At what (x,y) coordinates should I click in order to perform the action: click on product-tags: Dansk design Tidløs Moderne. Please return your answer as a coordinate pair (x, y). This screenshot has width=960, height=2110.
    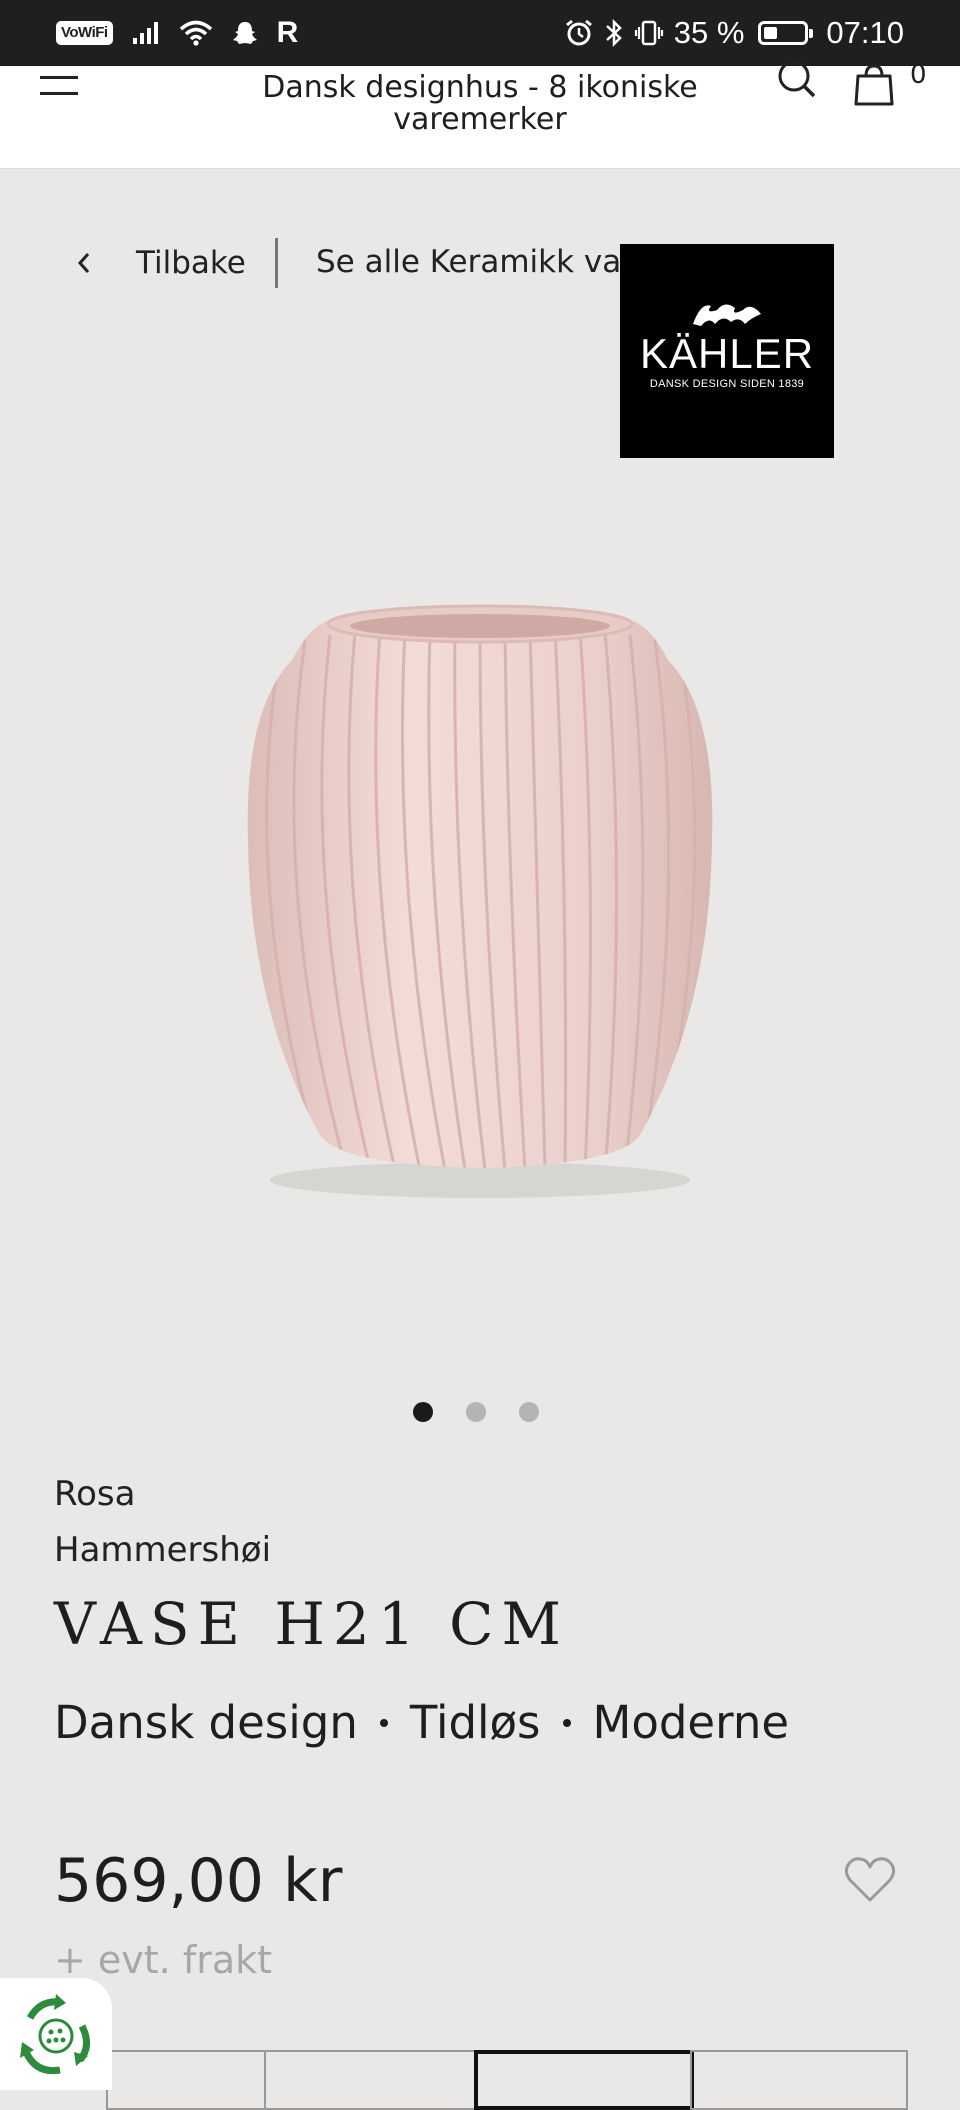
    Looking at the image, I should click on (421, 1722).